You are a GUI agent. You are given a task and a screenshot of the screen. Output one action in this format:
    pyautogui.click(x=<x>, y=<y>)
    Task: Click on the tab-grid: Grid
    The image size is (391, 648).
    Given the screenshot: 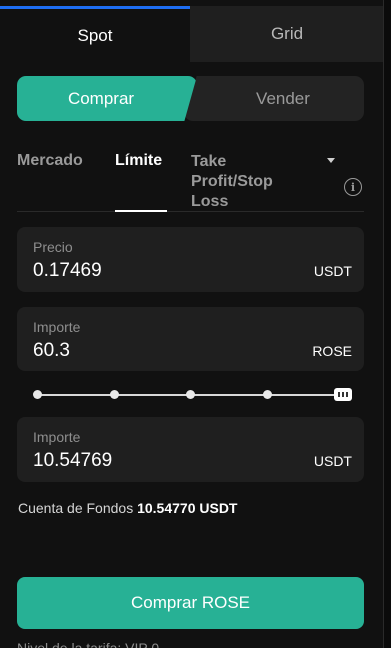 What is the action you would take?
    pyautogui.click(x=286, y=34)
    